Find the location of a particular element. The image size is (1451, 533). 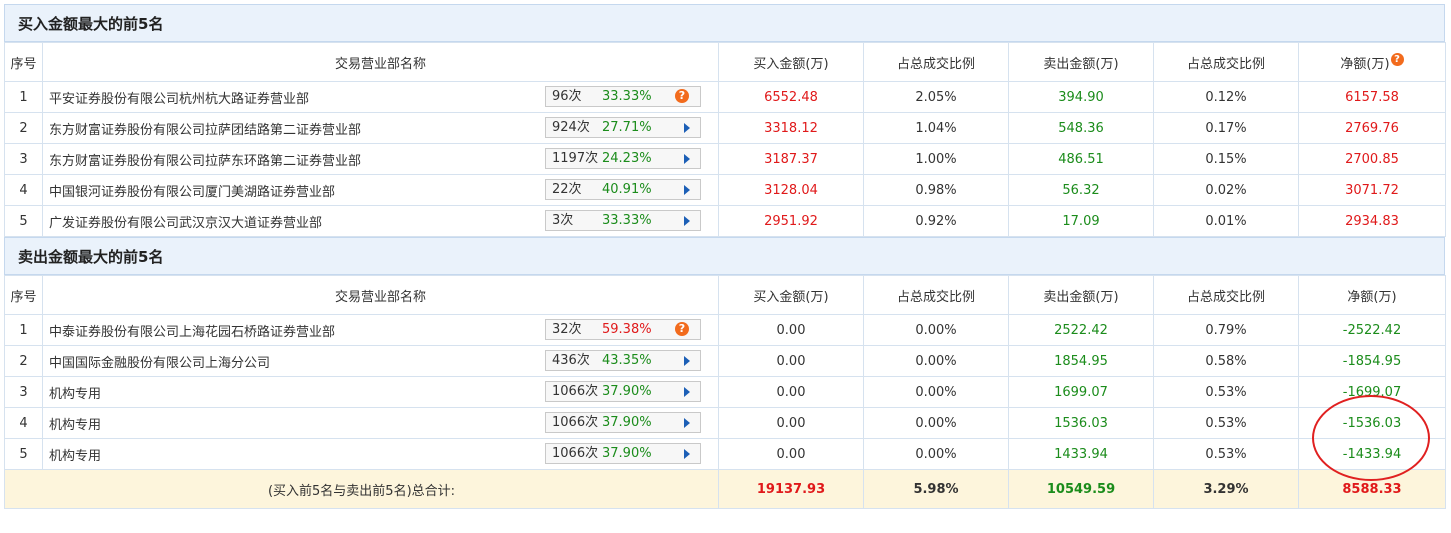

branch-stat-box: 436次 43.35% is located at coordinates (623, 360).